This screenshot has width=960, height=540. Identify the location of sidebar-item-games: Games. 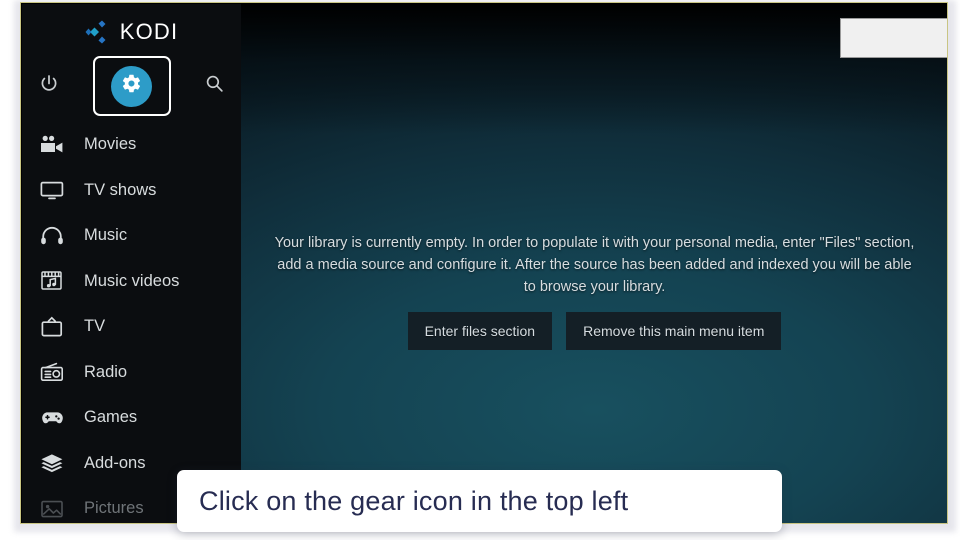
(131, 418).